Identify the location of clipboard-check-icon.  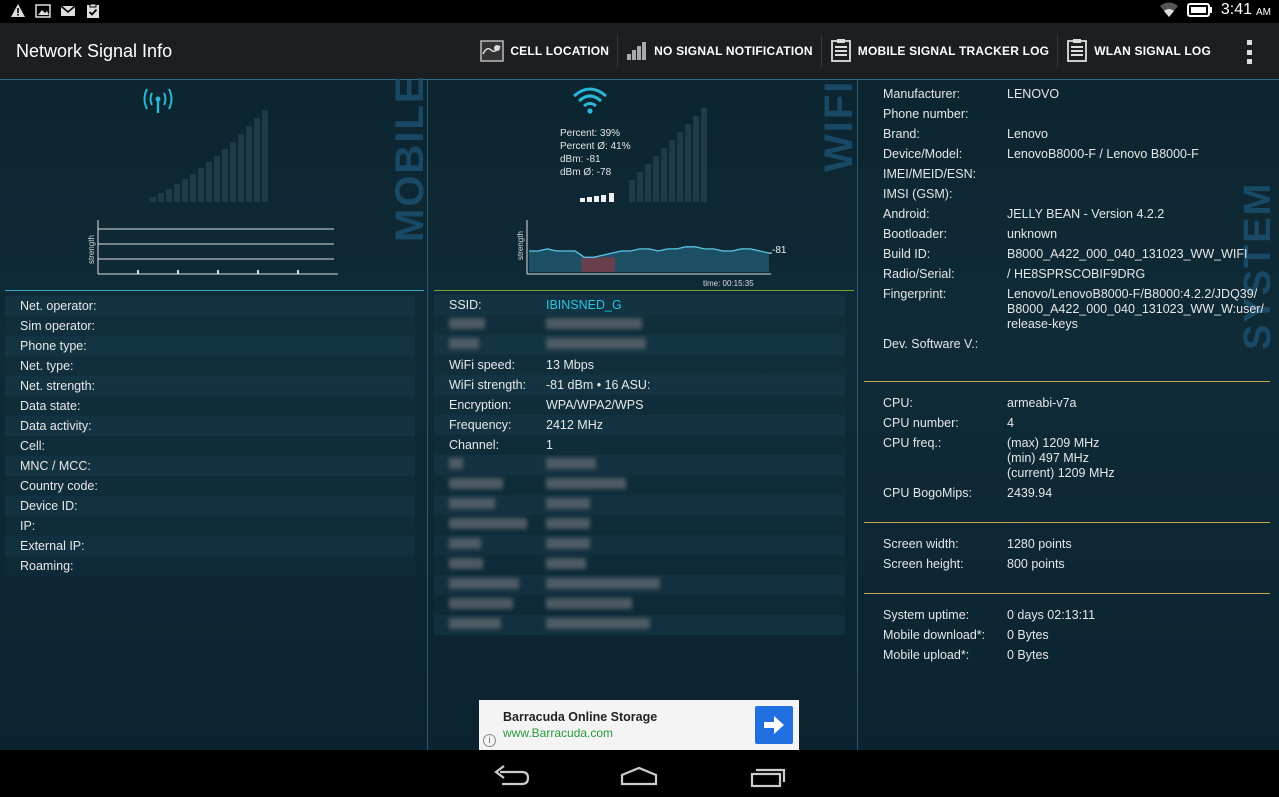
(93, 10).